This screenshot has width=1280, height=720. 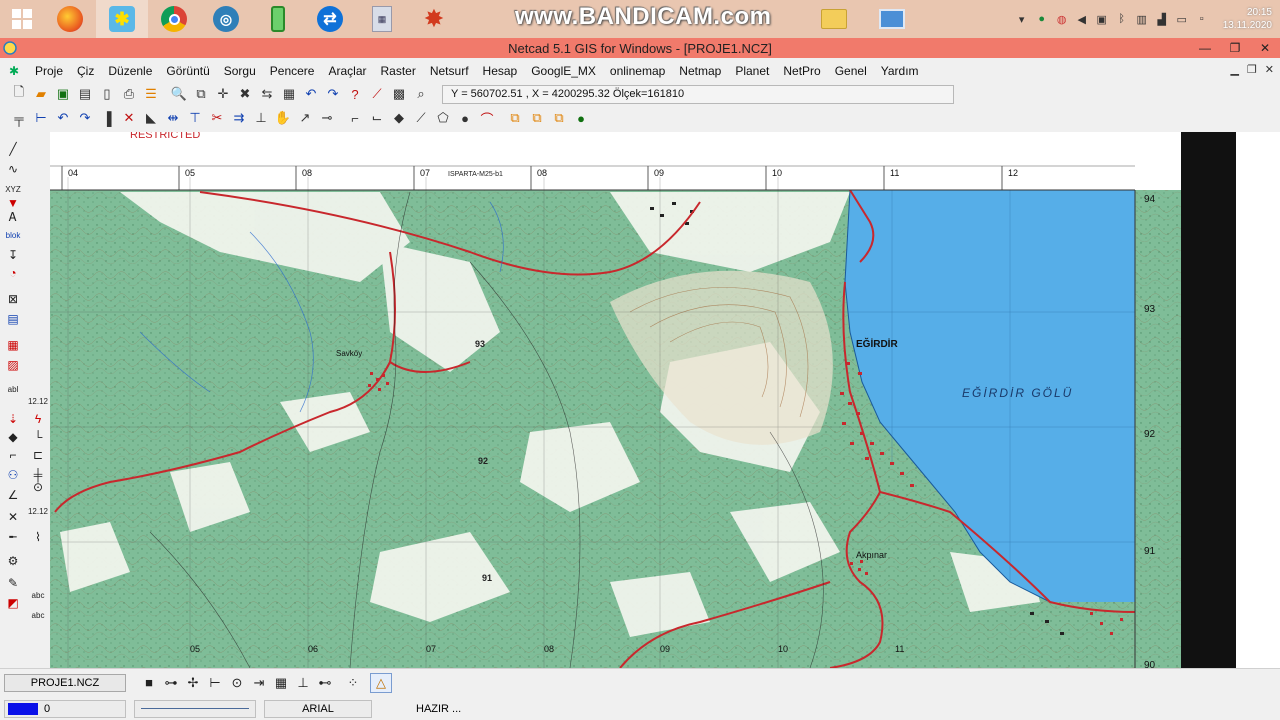 What do you see at coordinates (292, 71) in the screenshot?
I see `menu-pencere: Pencere` at bounding box center [292, 71].